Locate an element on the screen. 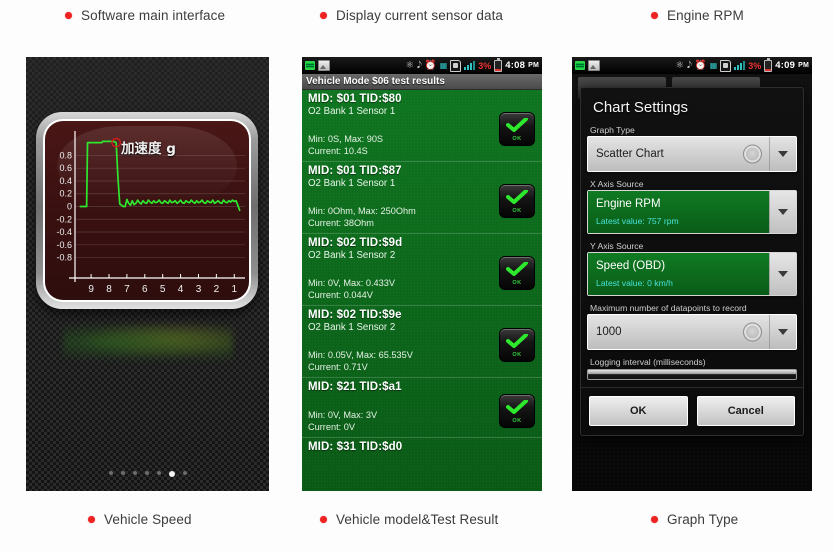 This screenshot has width=833, height=553. result-current: Current: 10.4S is located at coordinates (338, 150).